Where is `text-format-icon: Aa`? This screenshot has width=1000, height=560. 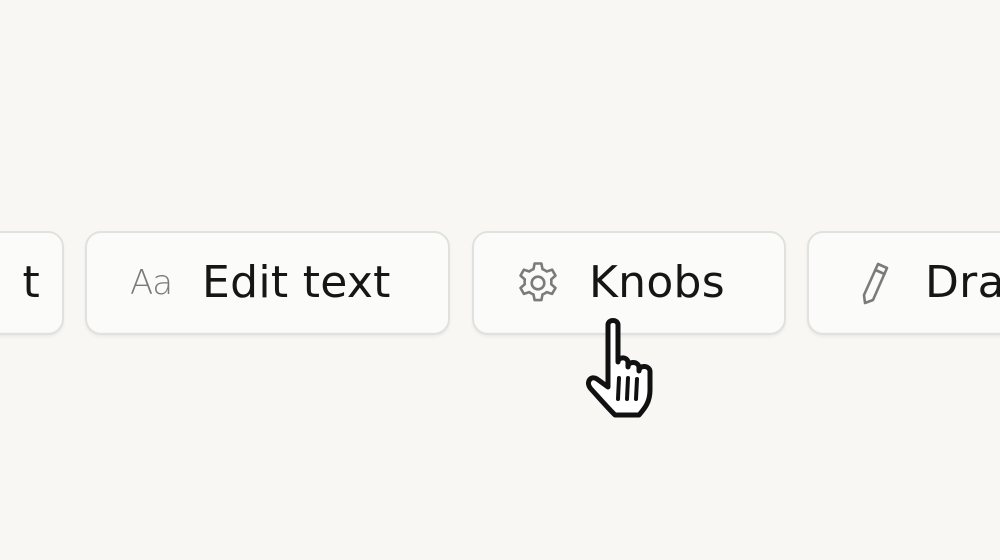
text-format-icon: Aa is located at coordinates (151, 283).